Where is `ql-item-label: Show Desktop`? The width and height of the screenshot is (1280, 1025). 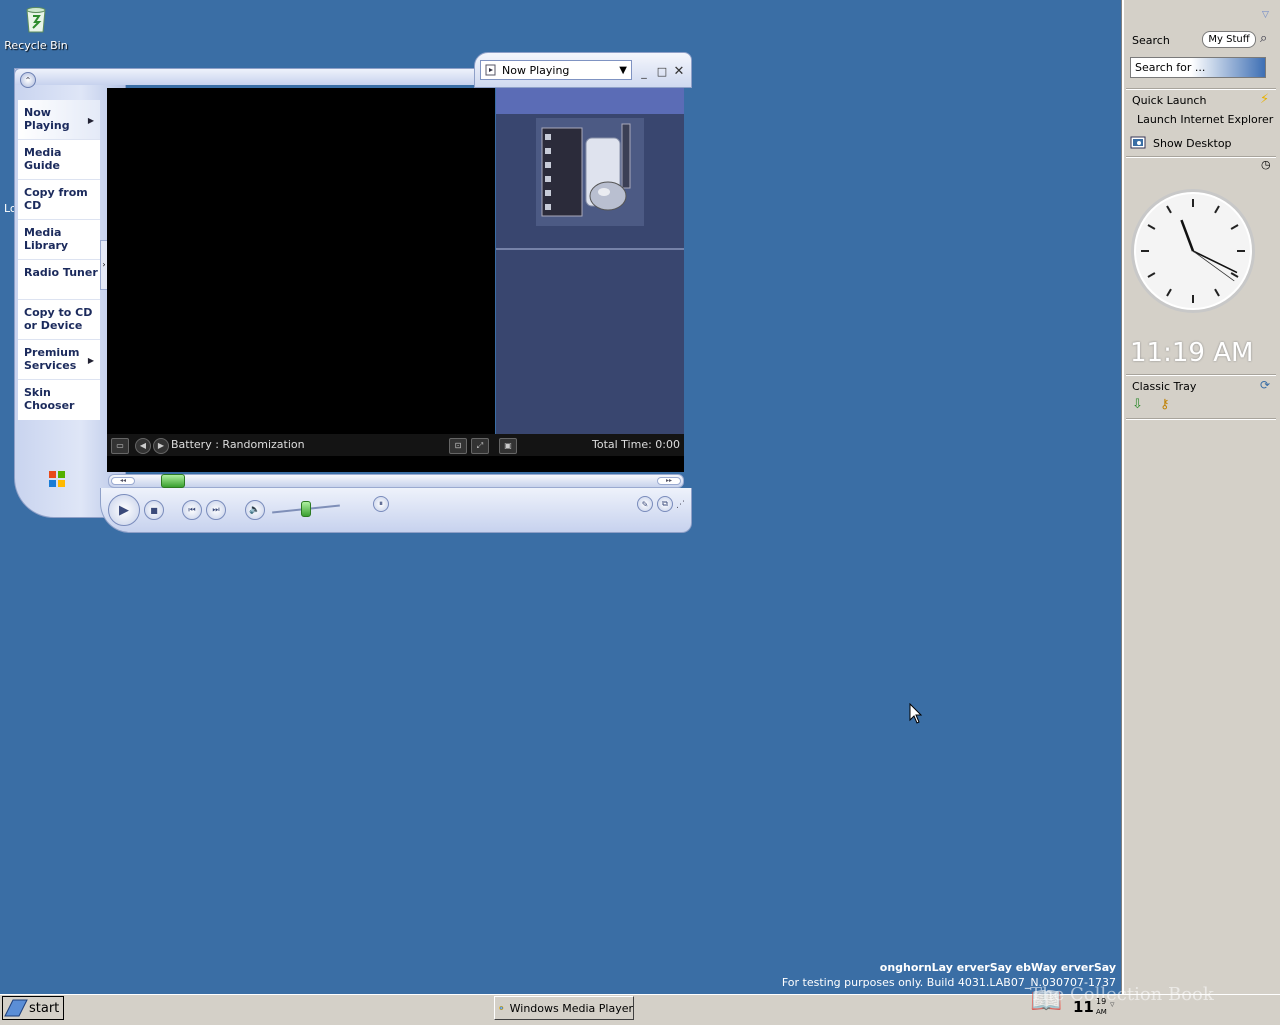
ql-item-label: Show Desktop is located at coordinates (1192, 143).